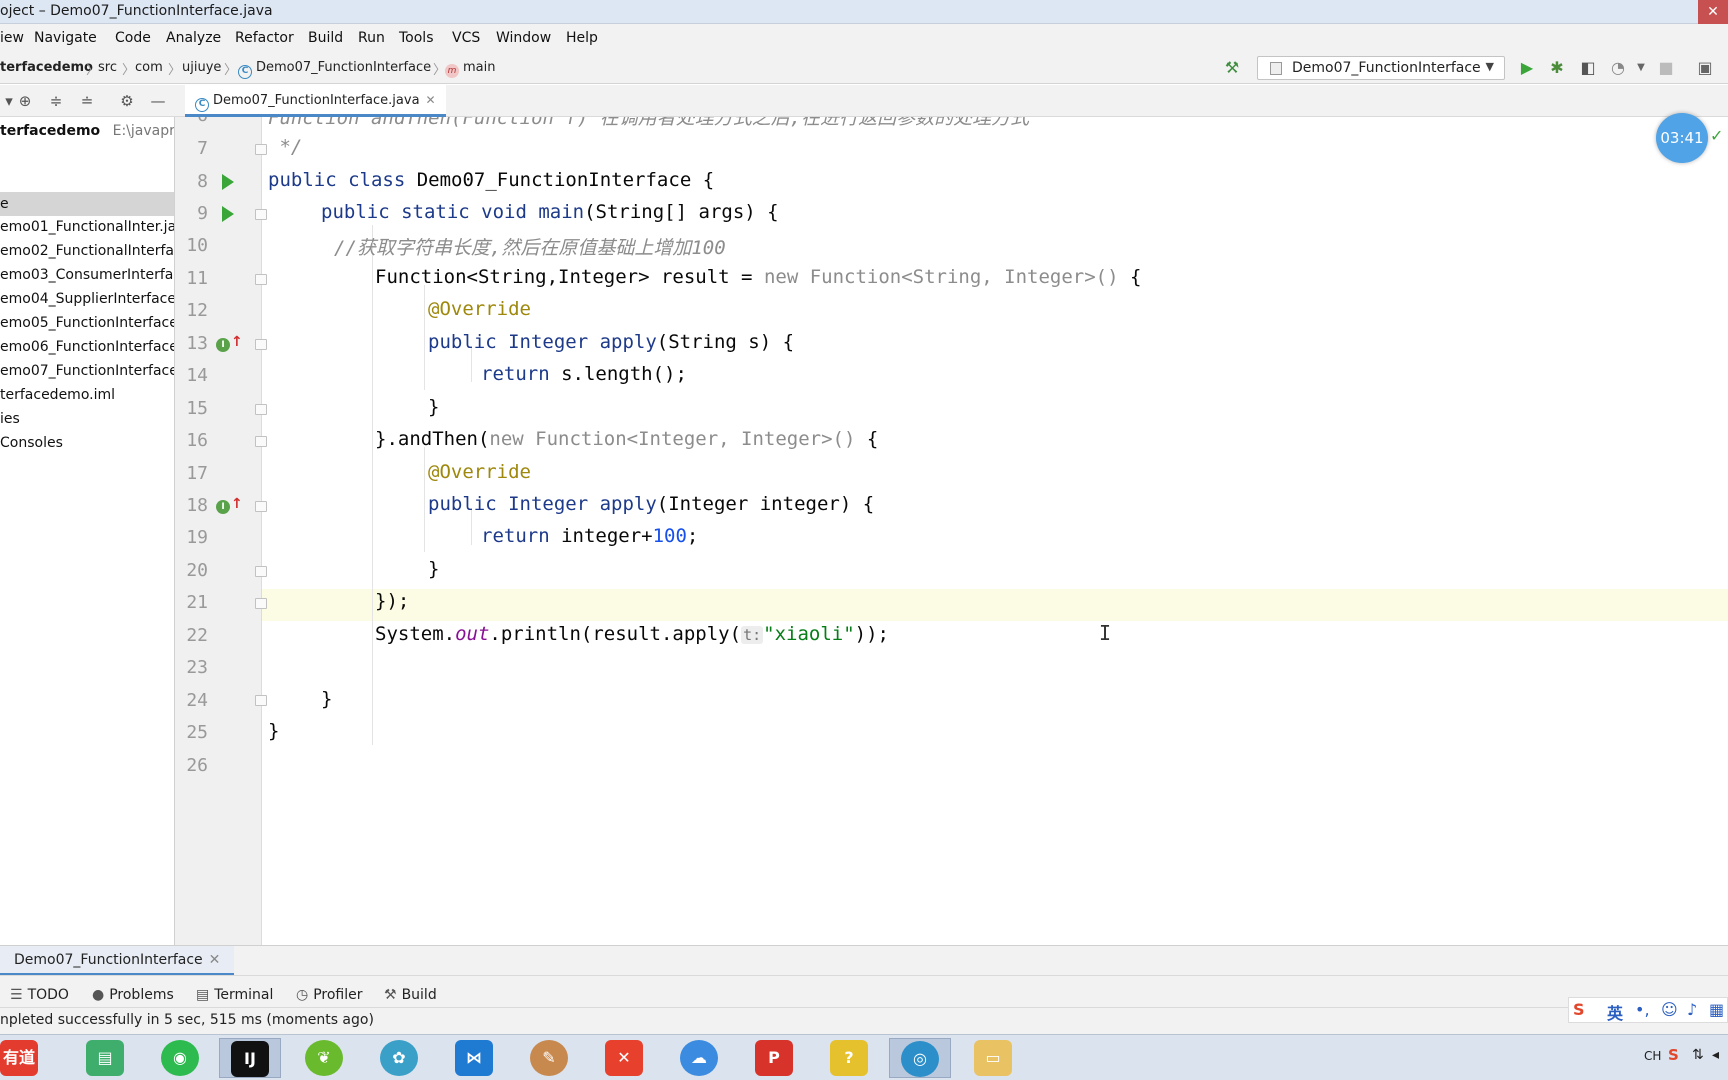  Describe the element at coordinates (1557, 68) in the screenshot. I see `debug-icon: ✱` at that location.